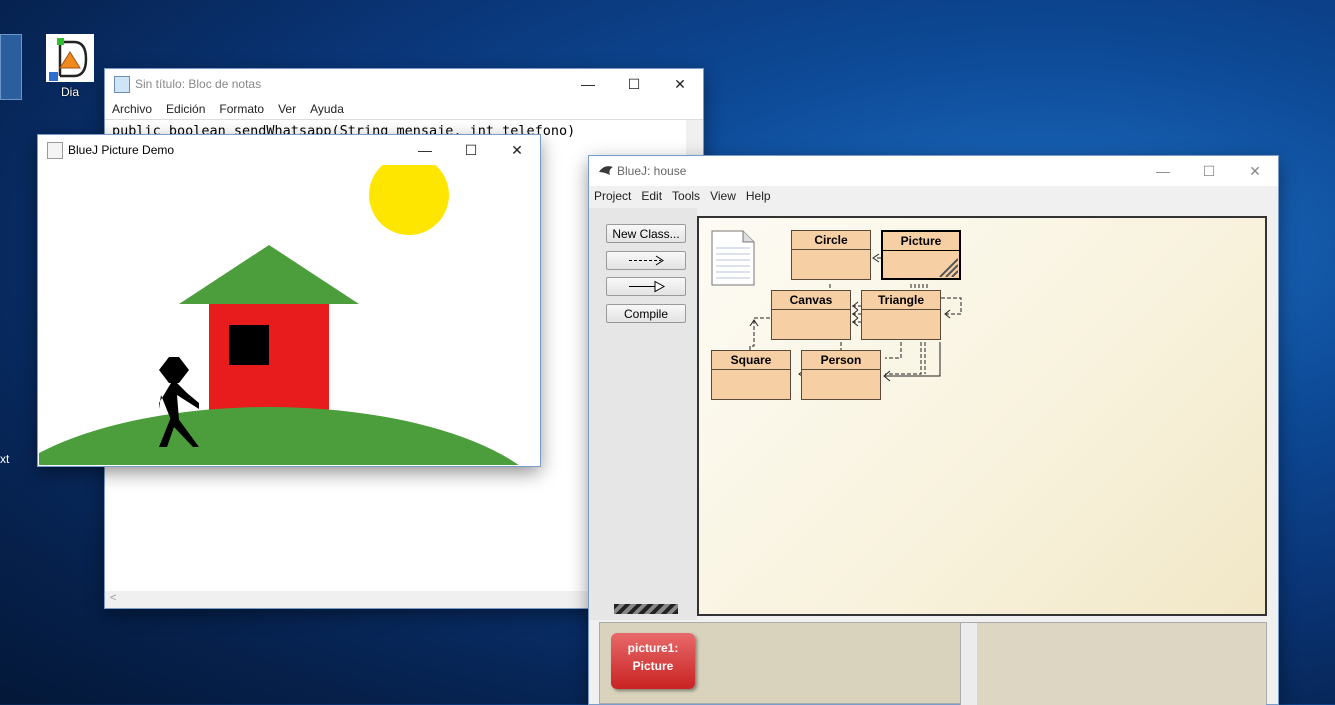  I want to click on class-name: Picture, so click(921, 241).